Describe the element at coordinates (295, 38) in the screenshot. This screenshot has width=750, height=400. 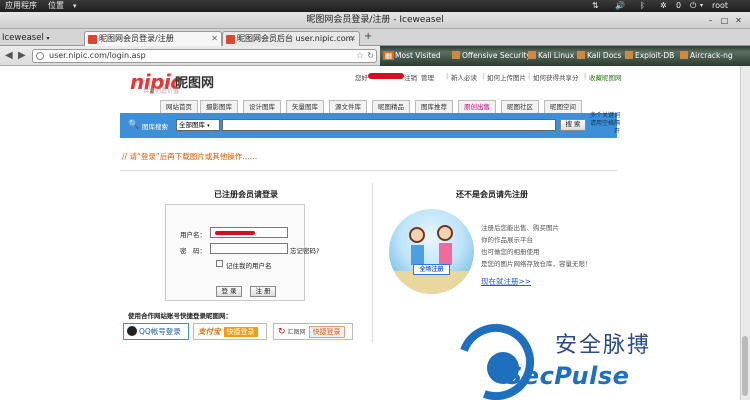
I see `tab-label: 昵图网会员后台 user.nipic.com` at that location.